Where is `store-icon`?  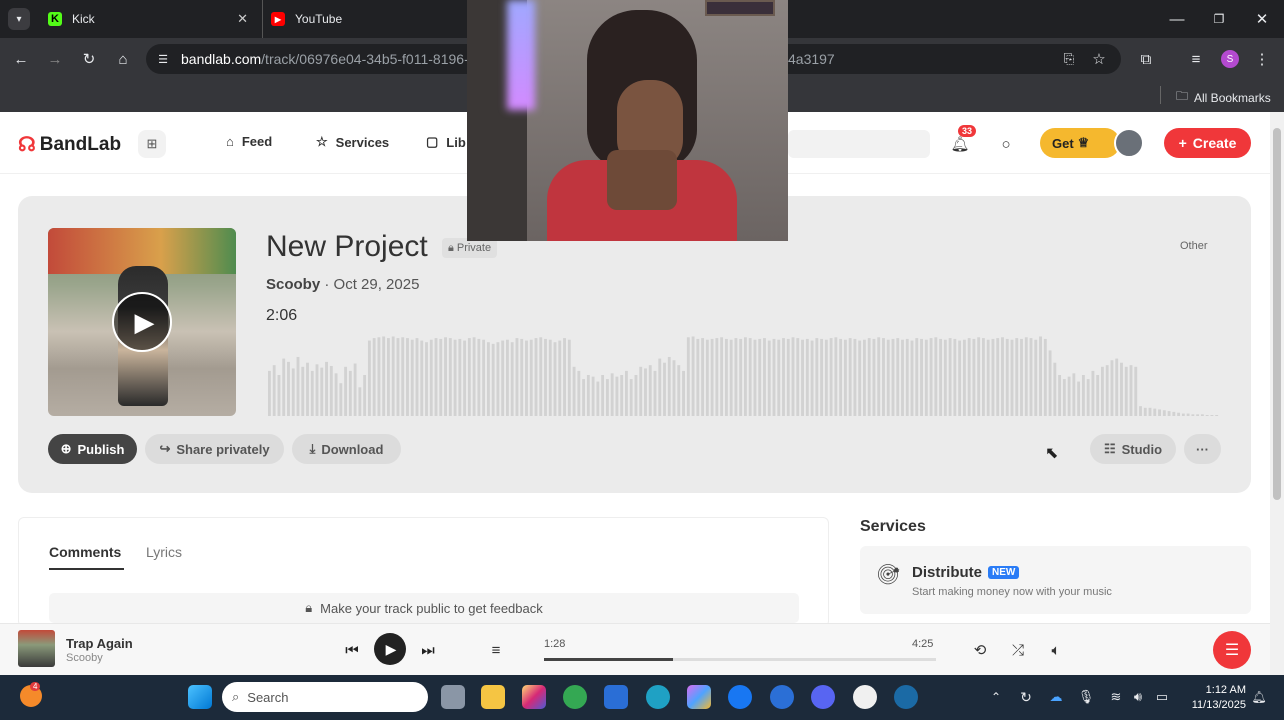 store-icon is located at coordinates (616, 697).